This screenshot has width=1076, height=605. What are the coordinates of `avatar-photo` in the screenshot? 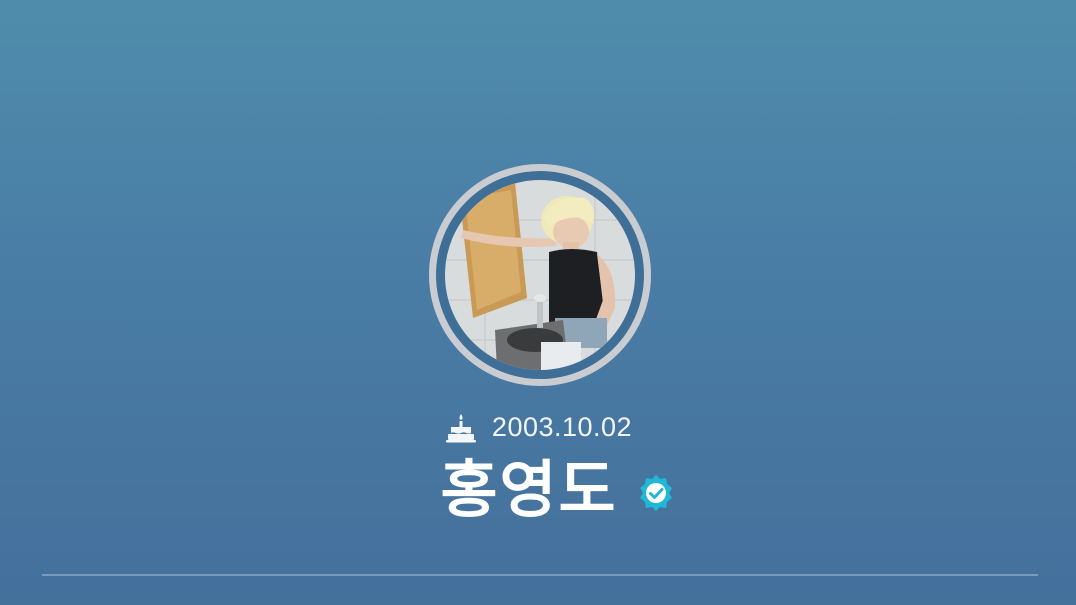 It's located at (540, 275).